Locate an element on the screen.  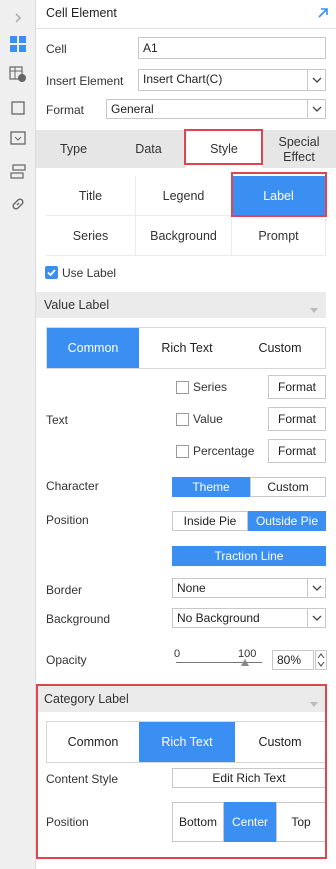
series-checkbox is located at coordinates (182, 387).